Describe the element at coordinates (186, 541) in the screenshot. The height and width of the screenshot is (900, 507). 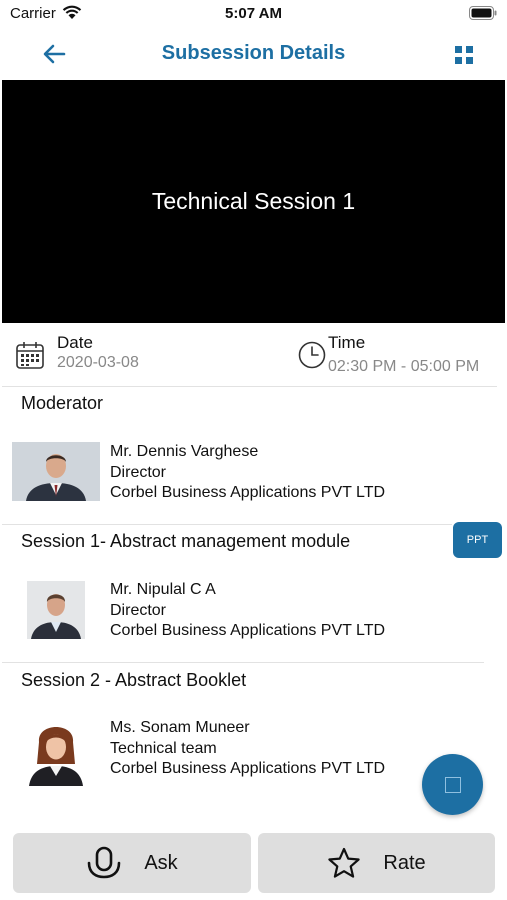
I see `section-title-session-1: Session 1- Abstract management module` at that location.